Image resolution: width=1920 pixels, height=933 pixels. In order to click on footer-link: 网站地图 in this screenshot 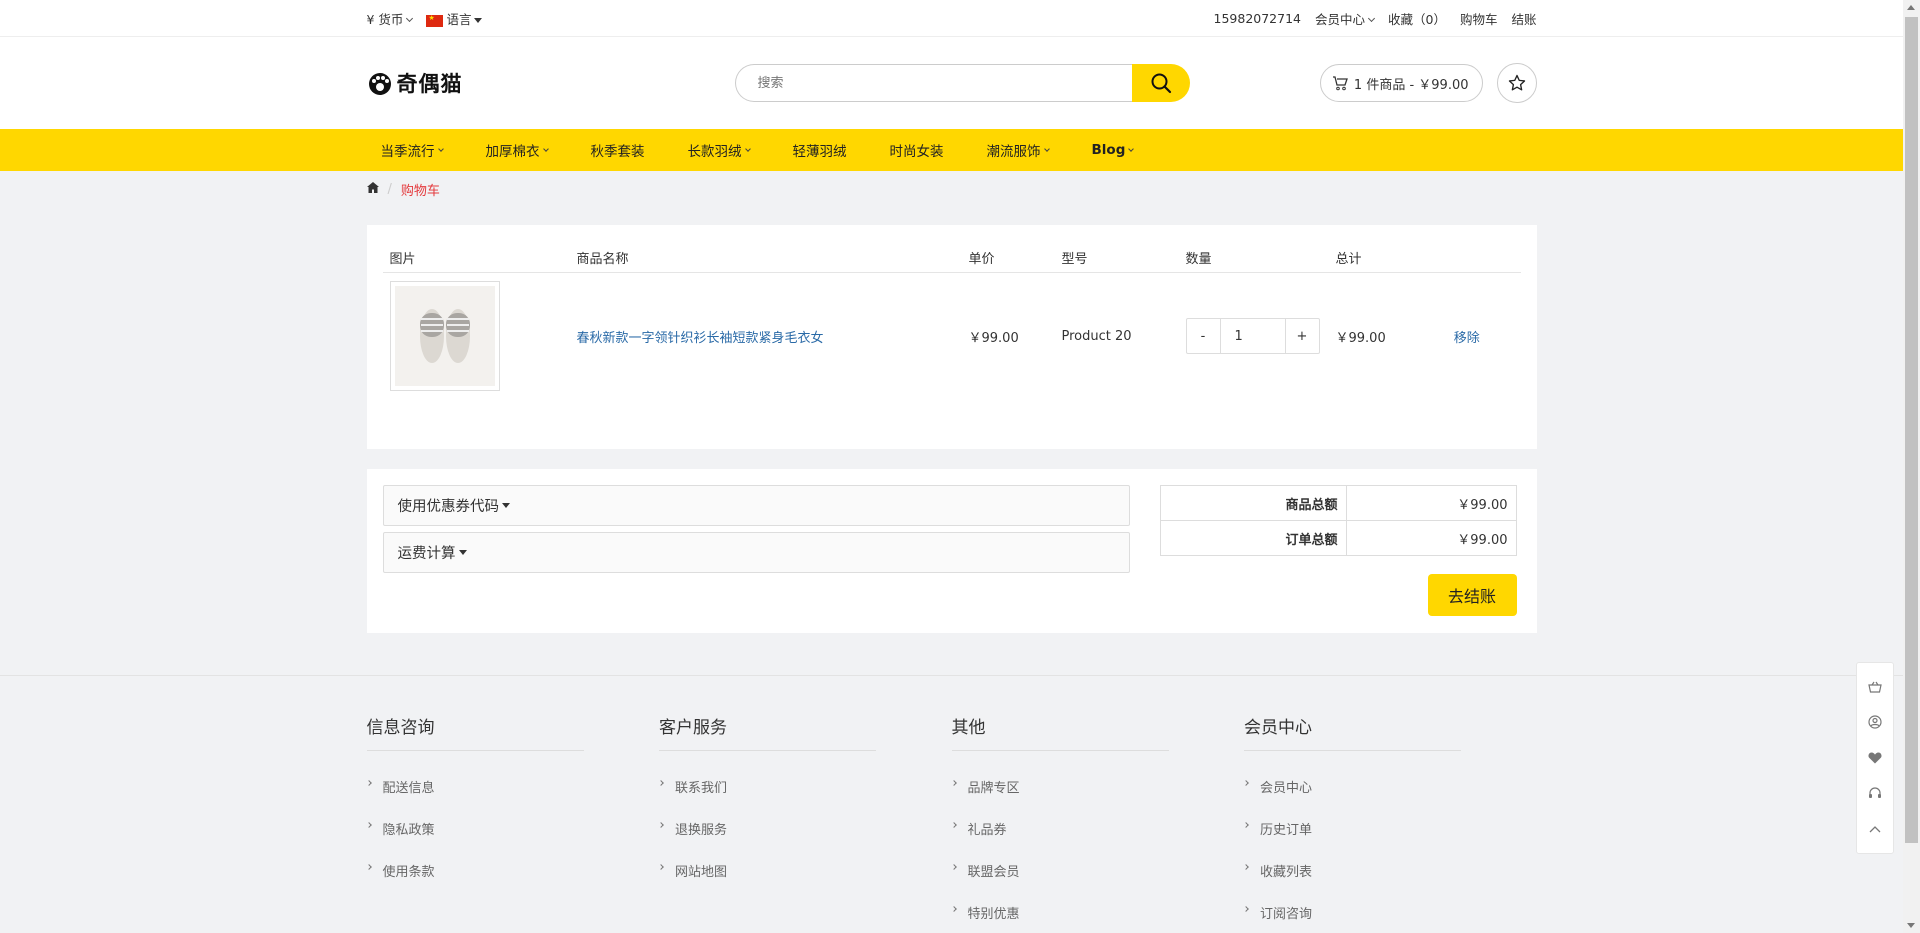, I will do `click(805, 870)`.